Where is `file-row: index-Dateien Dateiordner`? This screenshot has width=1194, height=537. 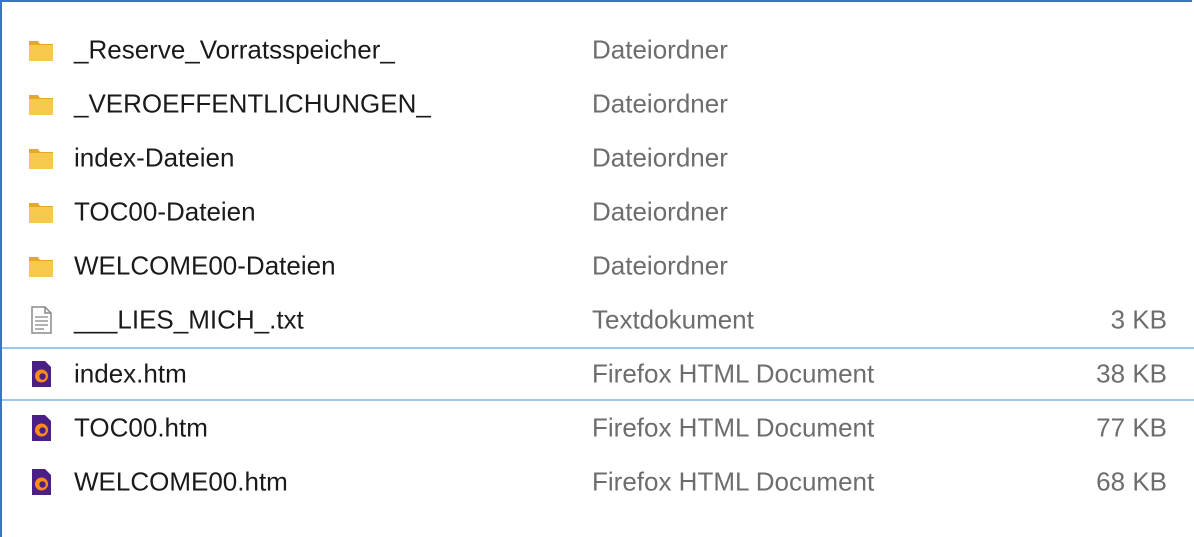
file-row: index-Dateien Dateiordner is located at coordinates (598, 158).